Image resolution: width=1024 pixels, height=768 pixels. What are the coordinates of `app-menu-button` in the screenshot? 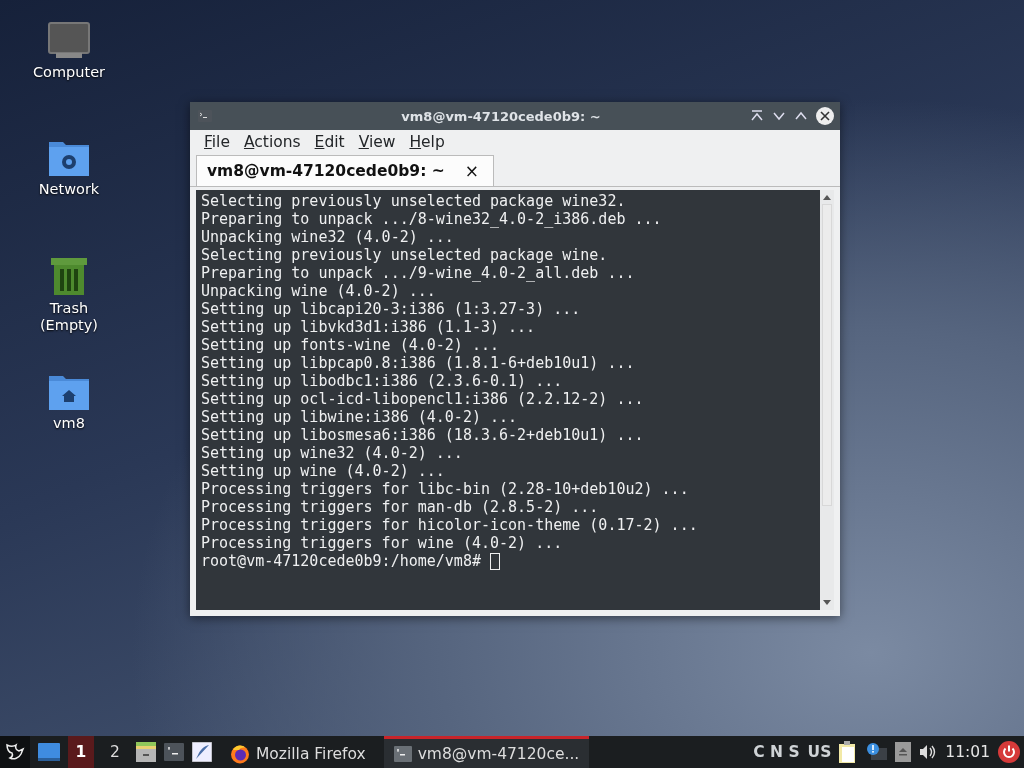 It's located at (15, 752).